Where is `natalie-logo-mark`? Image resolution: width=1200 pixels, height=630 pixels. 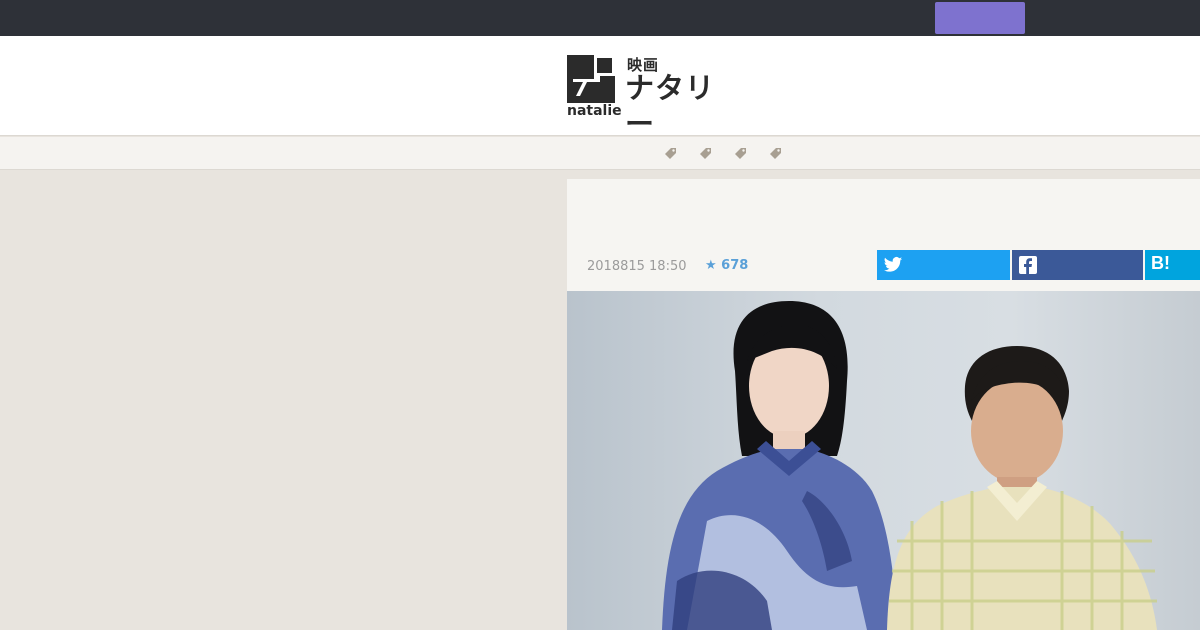
natalie-logo-mark is located at coordinates (591, 79).